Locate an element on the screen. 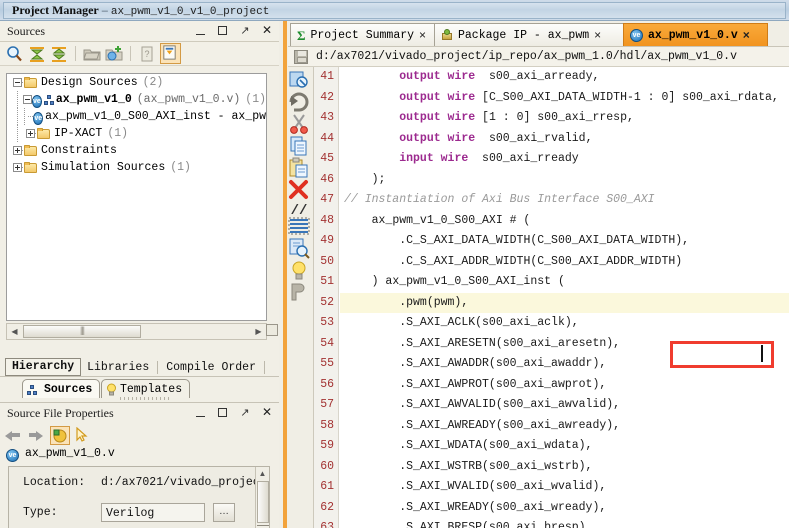 This screenshot has width=789, height=528. tree-row: ve ax_pwm_v1_0_S00_AXI_inst - ax_pw is located at coordinates (136, 116).